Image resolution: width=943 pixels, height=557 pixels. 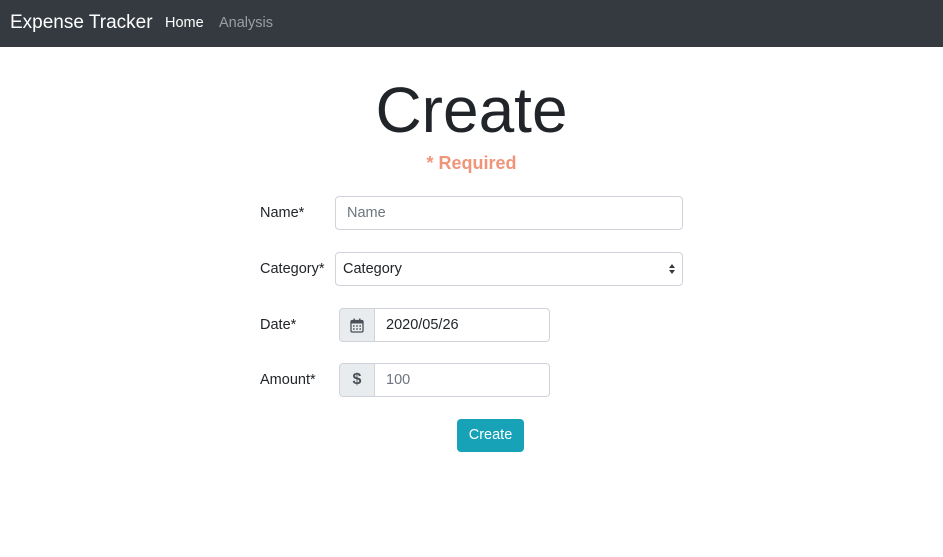 What do you see at coordinates (246, 23) in the screenshot?
I see `nav-link-analysis: Analysis` at bounding box center [246, 23].